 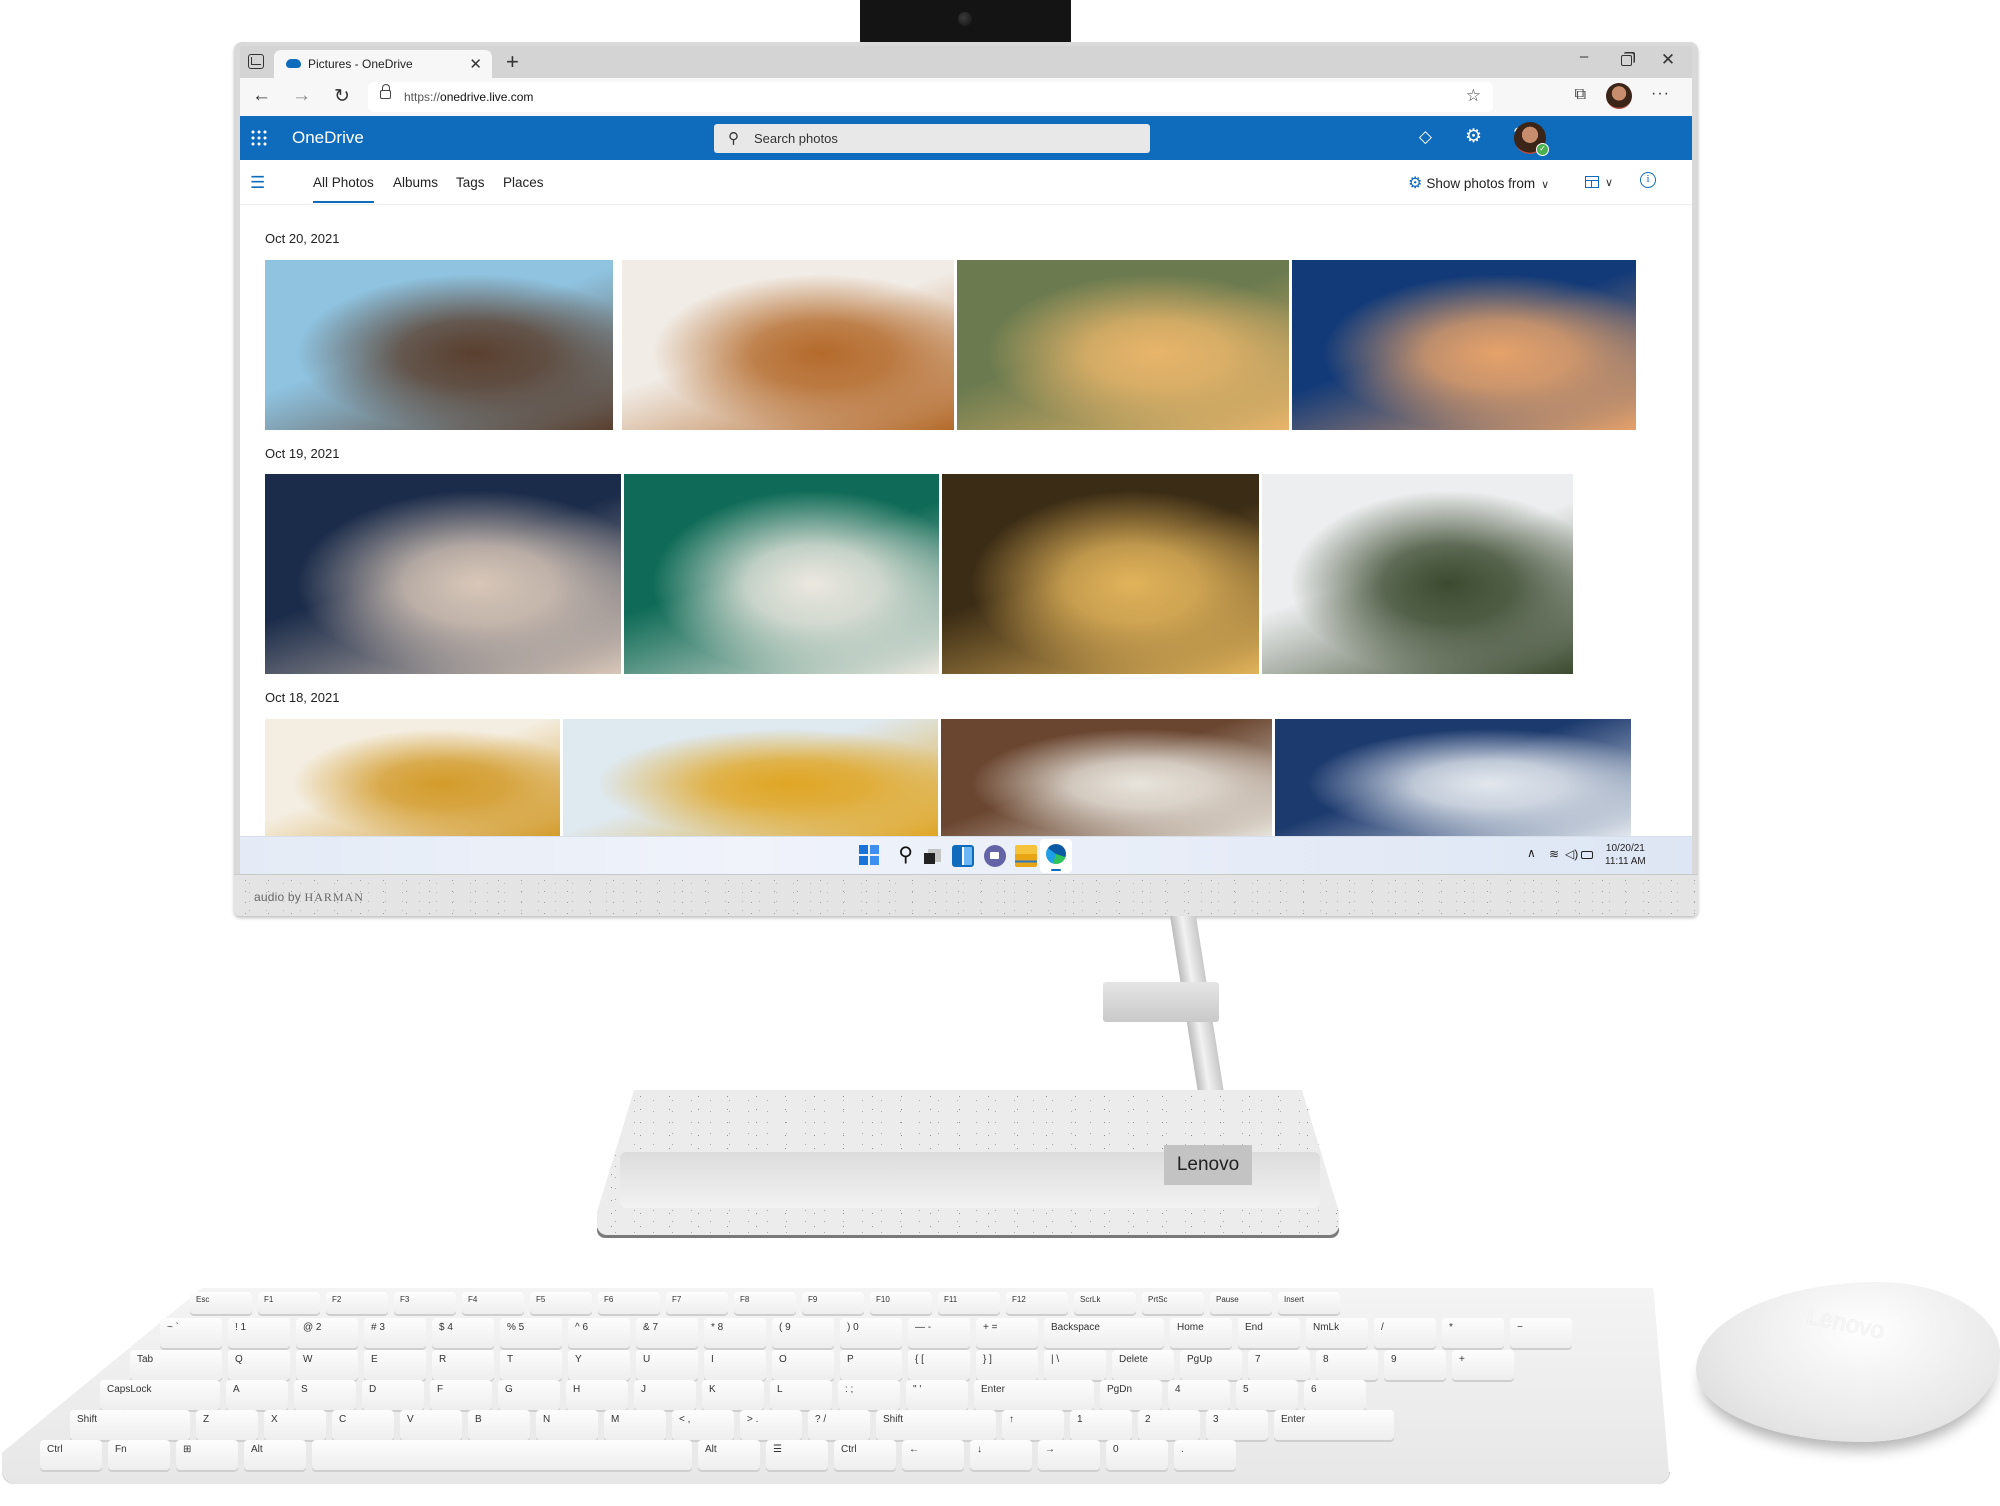 I want to click on add-favorite-icon: ☆, so click(x=1473, y=96).